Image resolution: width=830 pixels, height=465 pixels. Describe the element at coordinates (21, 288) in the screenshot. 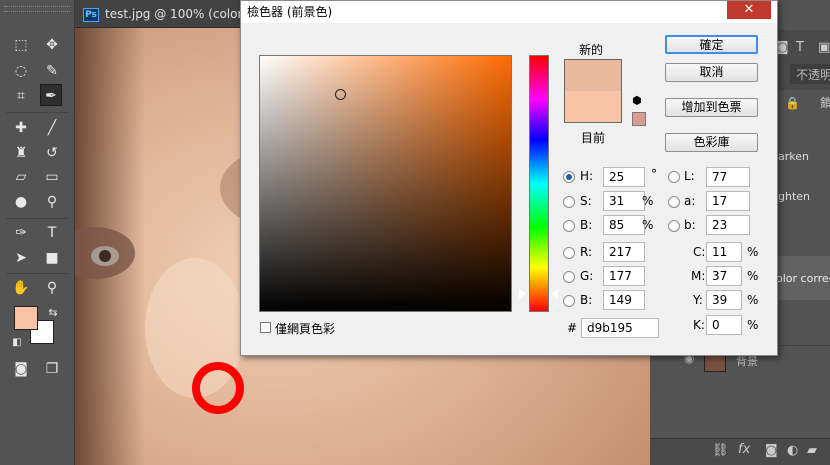

I see `hand-tool-icon: ✋` at that location.